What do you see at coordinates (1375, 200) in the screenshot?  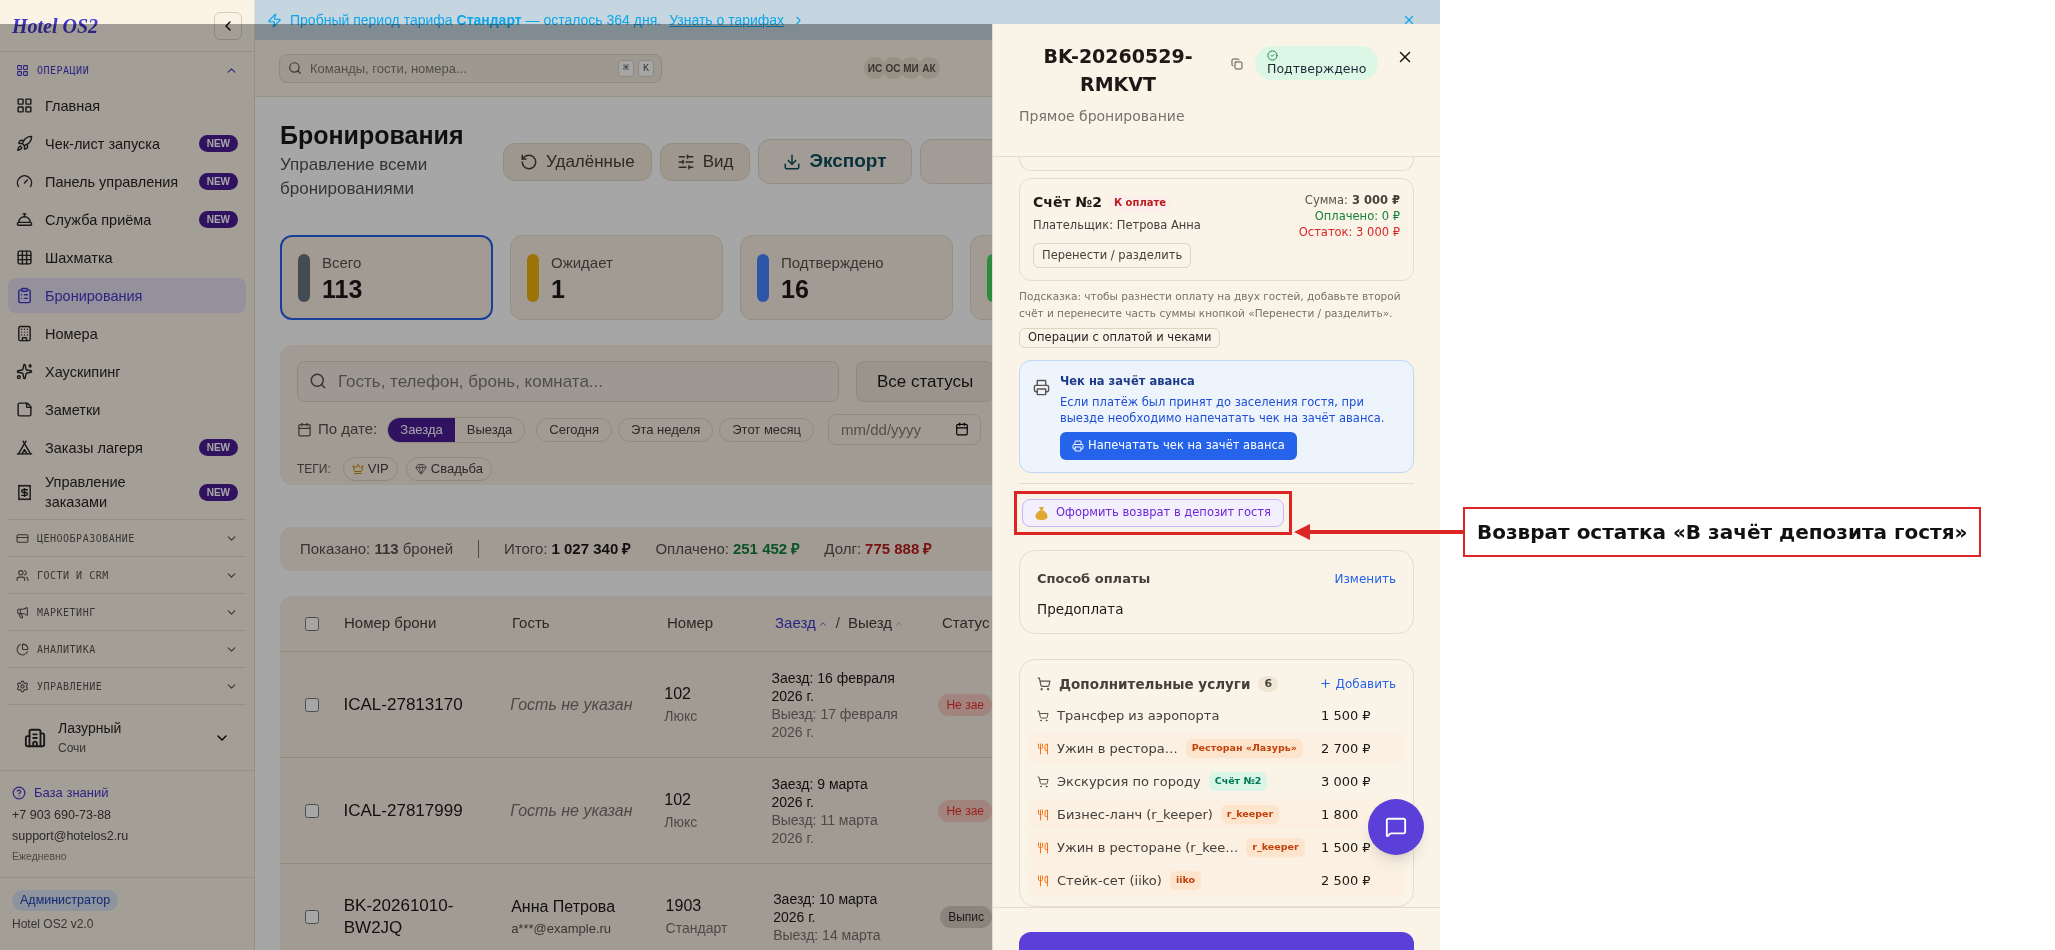 I see `sum-amount: 3 000 ₽` at bounding box center [1375, 200].